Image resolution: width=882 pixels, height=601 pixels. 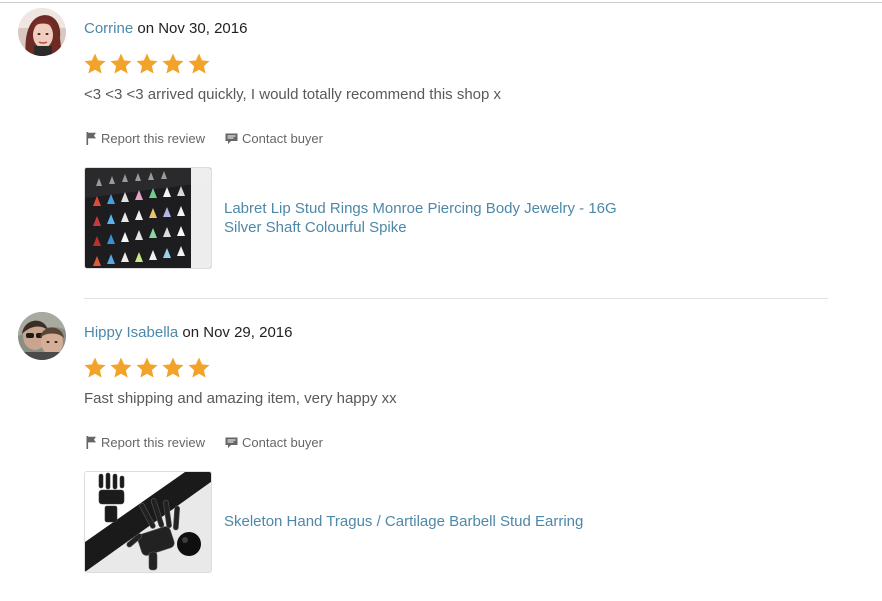 I want to click on review-header: Hippy Isabella on Nov 29, 2016, so click(x=188, y=333).